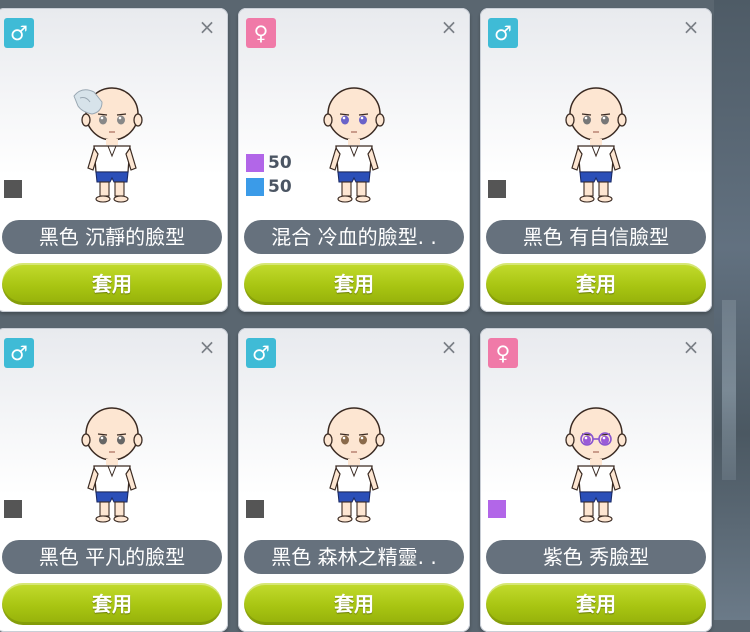 Image resolution: width=750 pixels, height=632 pixels. I want to click on face-card: ♂ × 黑色 沉靜的臉型套用, so click(114, 160).